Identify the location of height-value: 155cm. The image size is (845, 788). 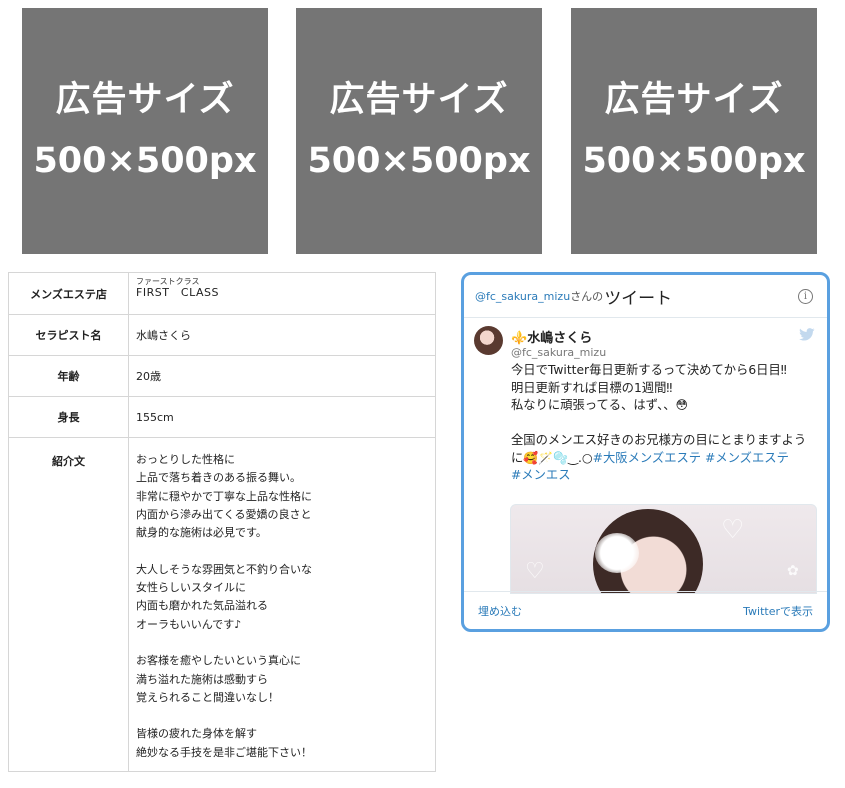
(282, 417).